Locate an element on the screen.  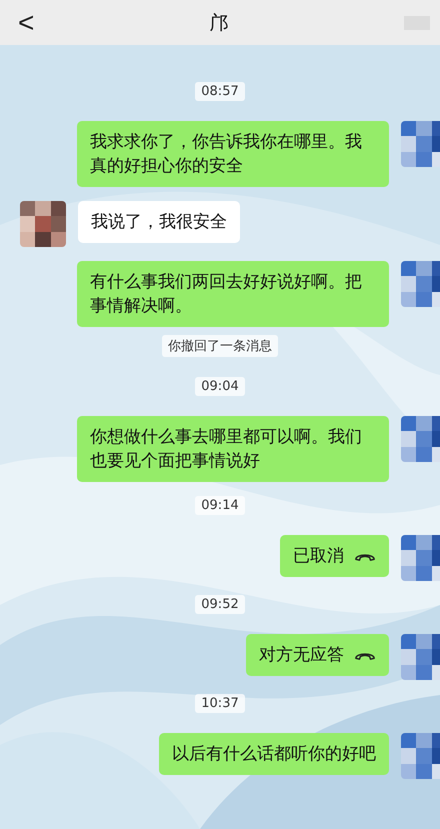
timestamp: 09:14 is located at coordinates (220, 505).